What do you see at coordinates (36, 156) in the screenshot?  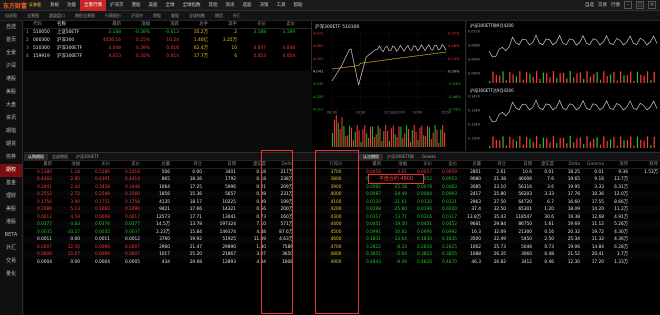 I see `left-tab-0: 认购期权` at bounding box center [36, 156].